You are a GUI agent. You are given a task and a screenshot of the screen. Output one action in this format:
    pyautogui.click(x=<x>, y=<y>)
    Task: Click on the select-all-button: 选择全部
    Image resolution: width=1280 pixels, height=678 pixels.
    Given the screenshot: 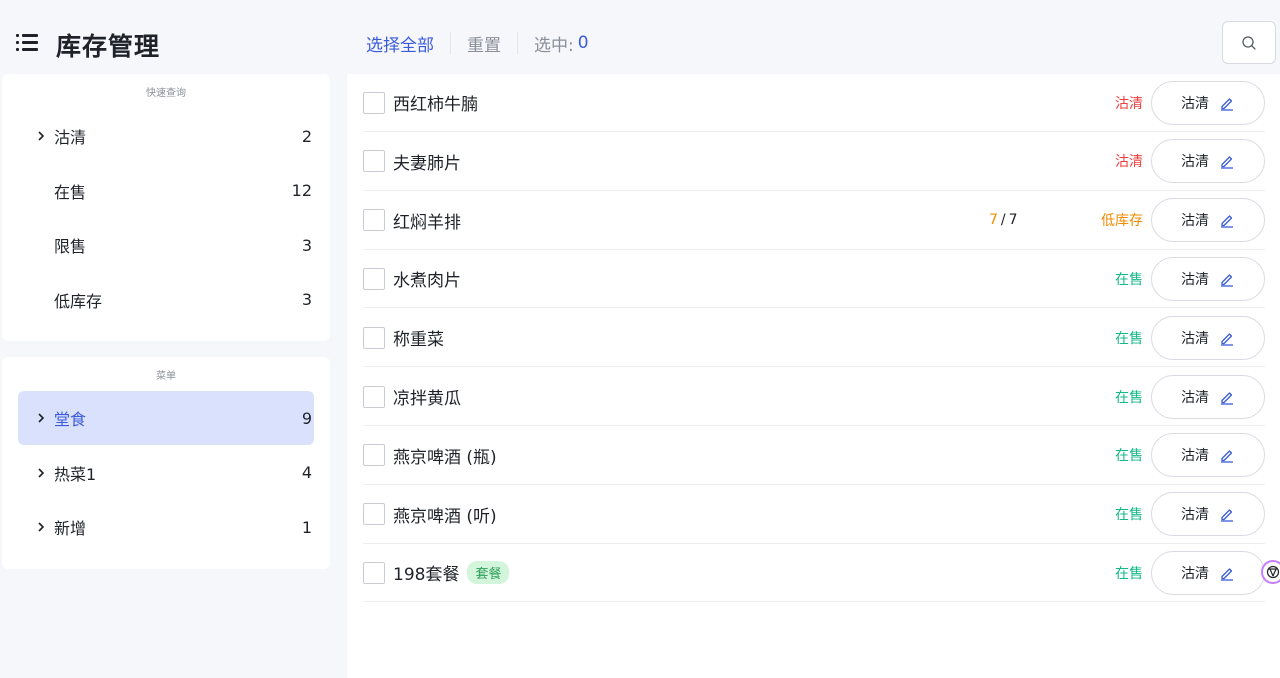 What is the action you would take?
    pyautogui.click(x=400, y=43)
    